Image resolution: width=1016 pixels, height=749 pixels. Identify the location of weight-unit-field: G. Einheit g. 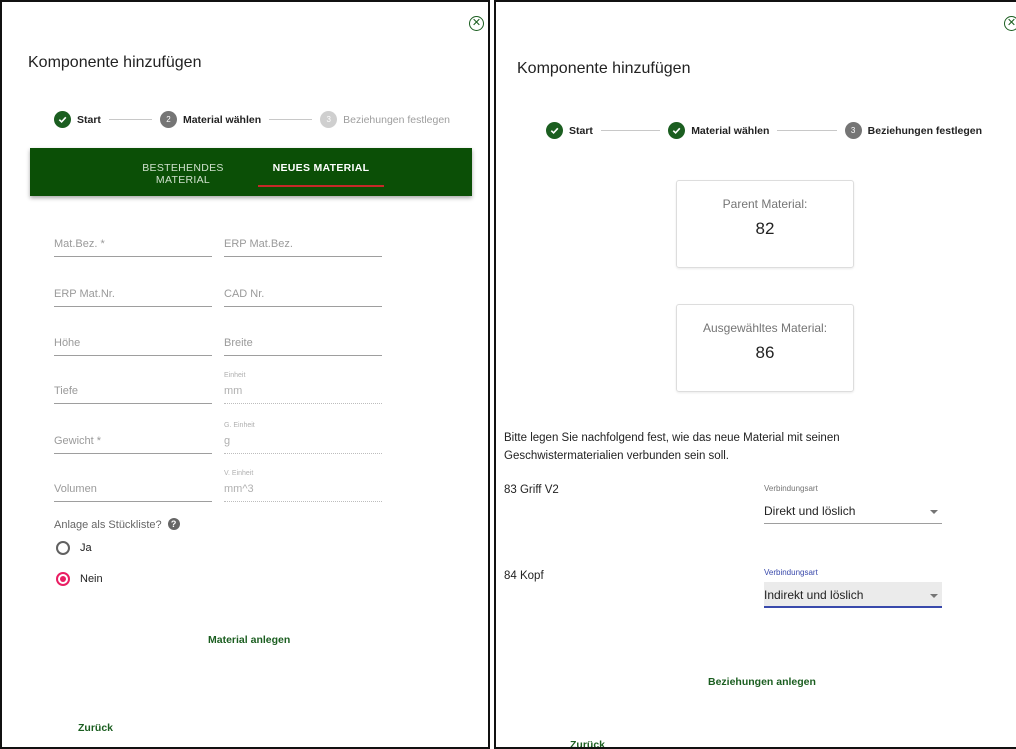
(303, 438).